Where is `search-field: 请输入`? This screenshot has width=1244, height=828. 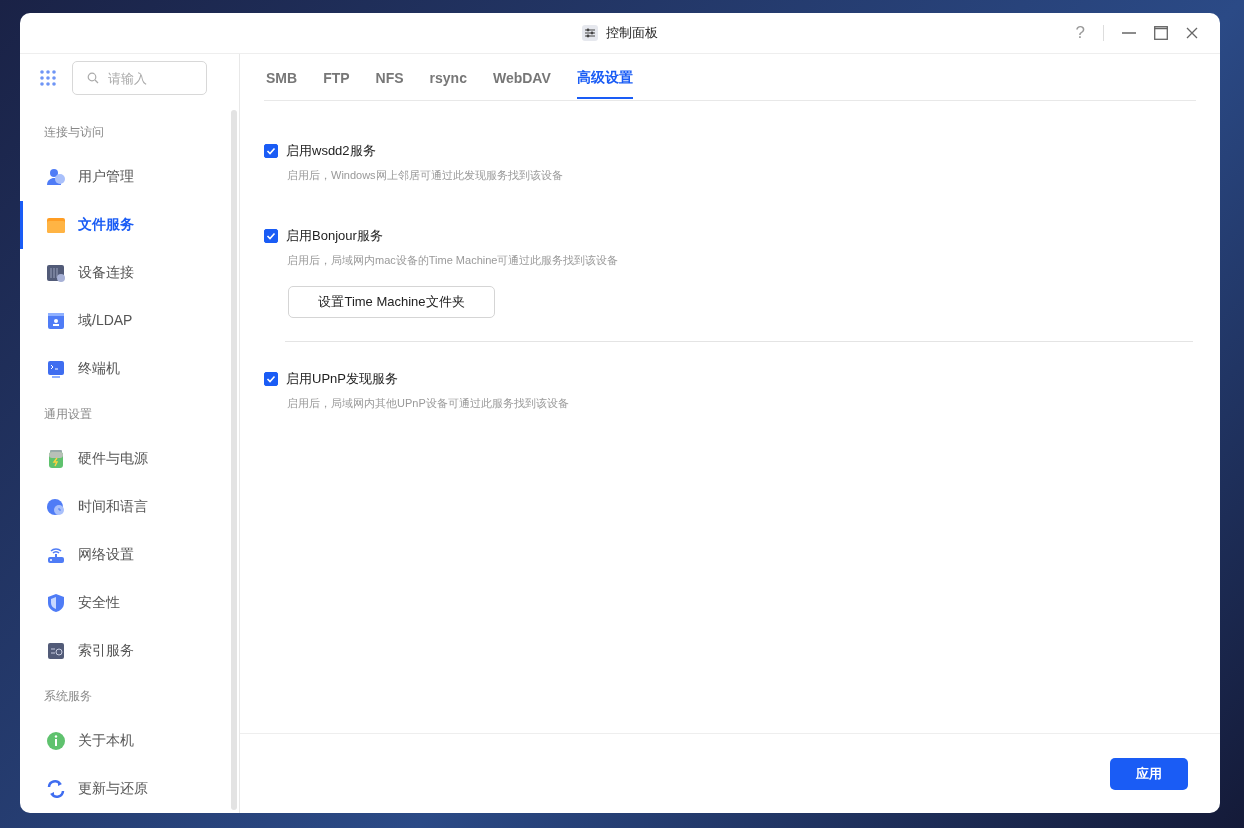 search-field: 请输入 is located at coordinates (139, 78).